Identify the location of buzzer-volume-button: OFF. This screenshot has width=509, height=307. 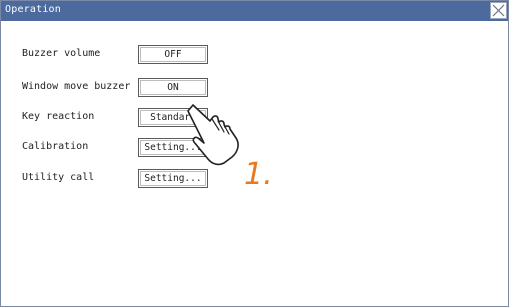
(173, 54).